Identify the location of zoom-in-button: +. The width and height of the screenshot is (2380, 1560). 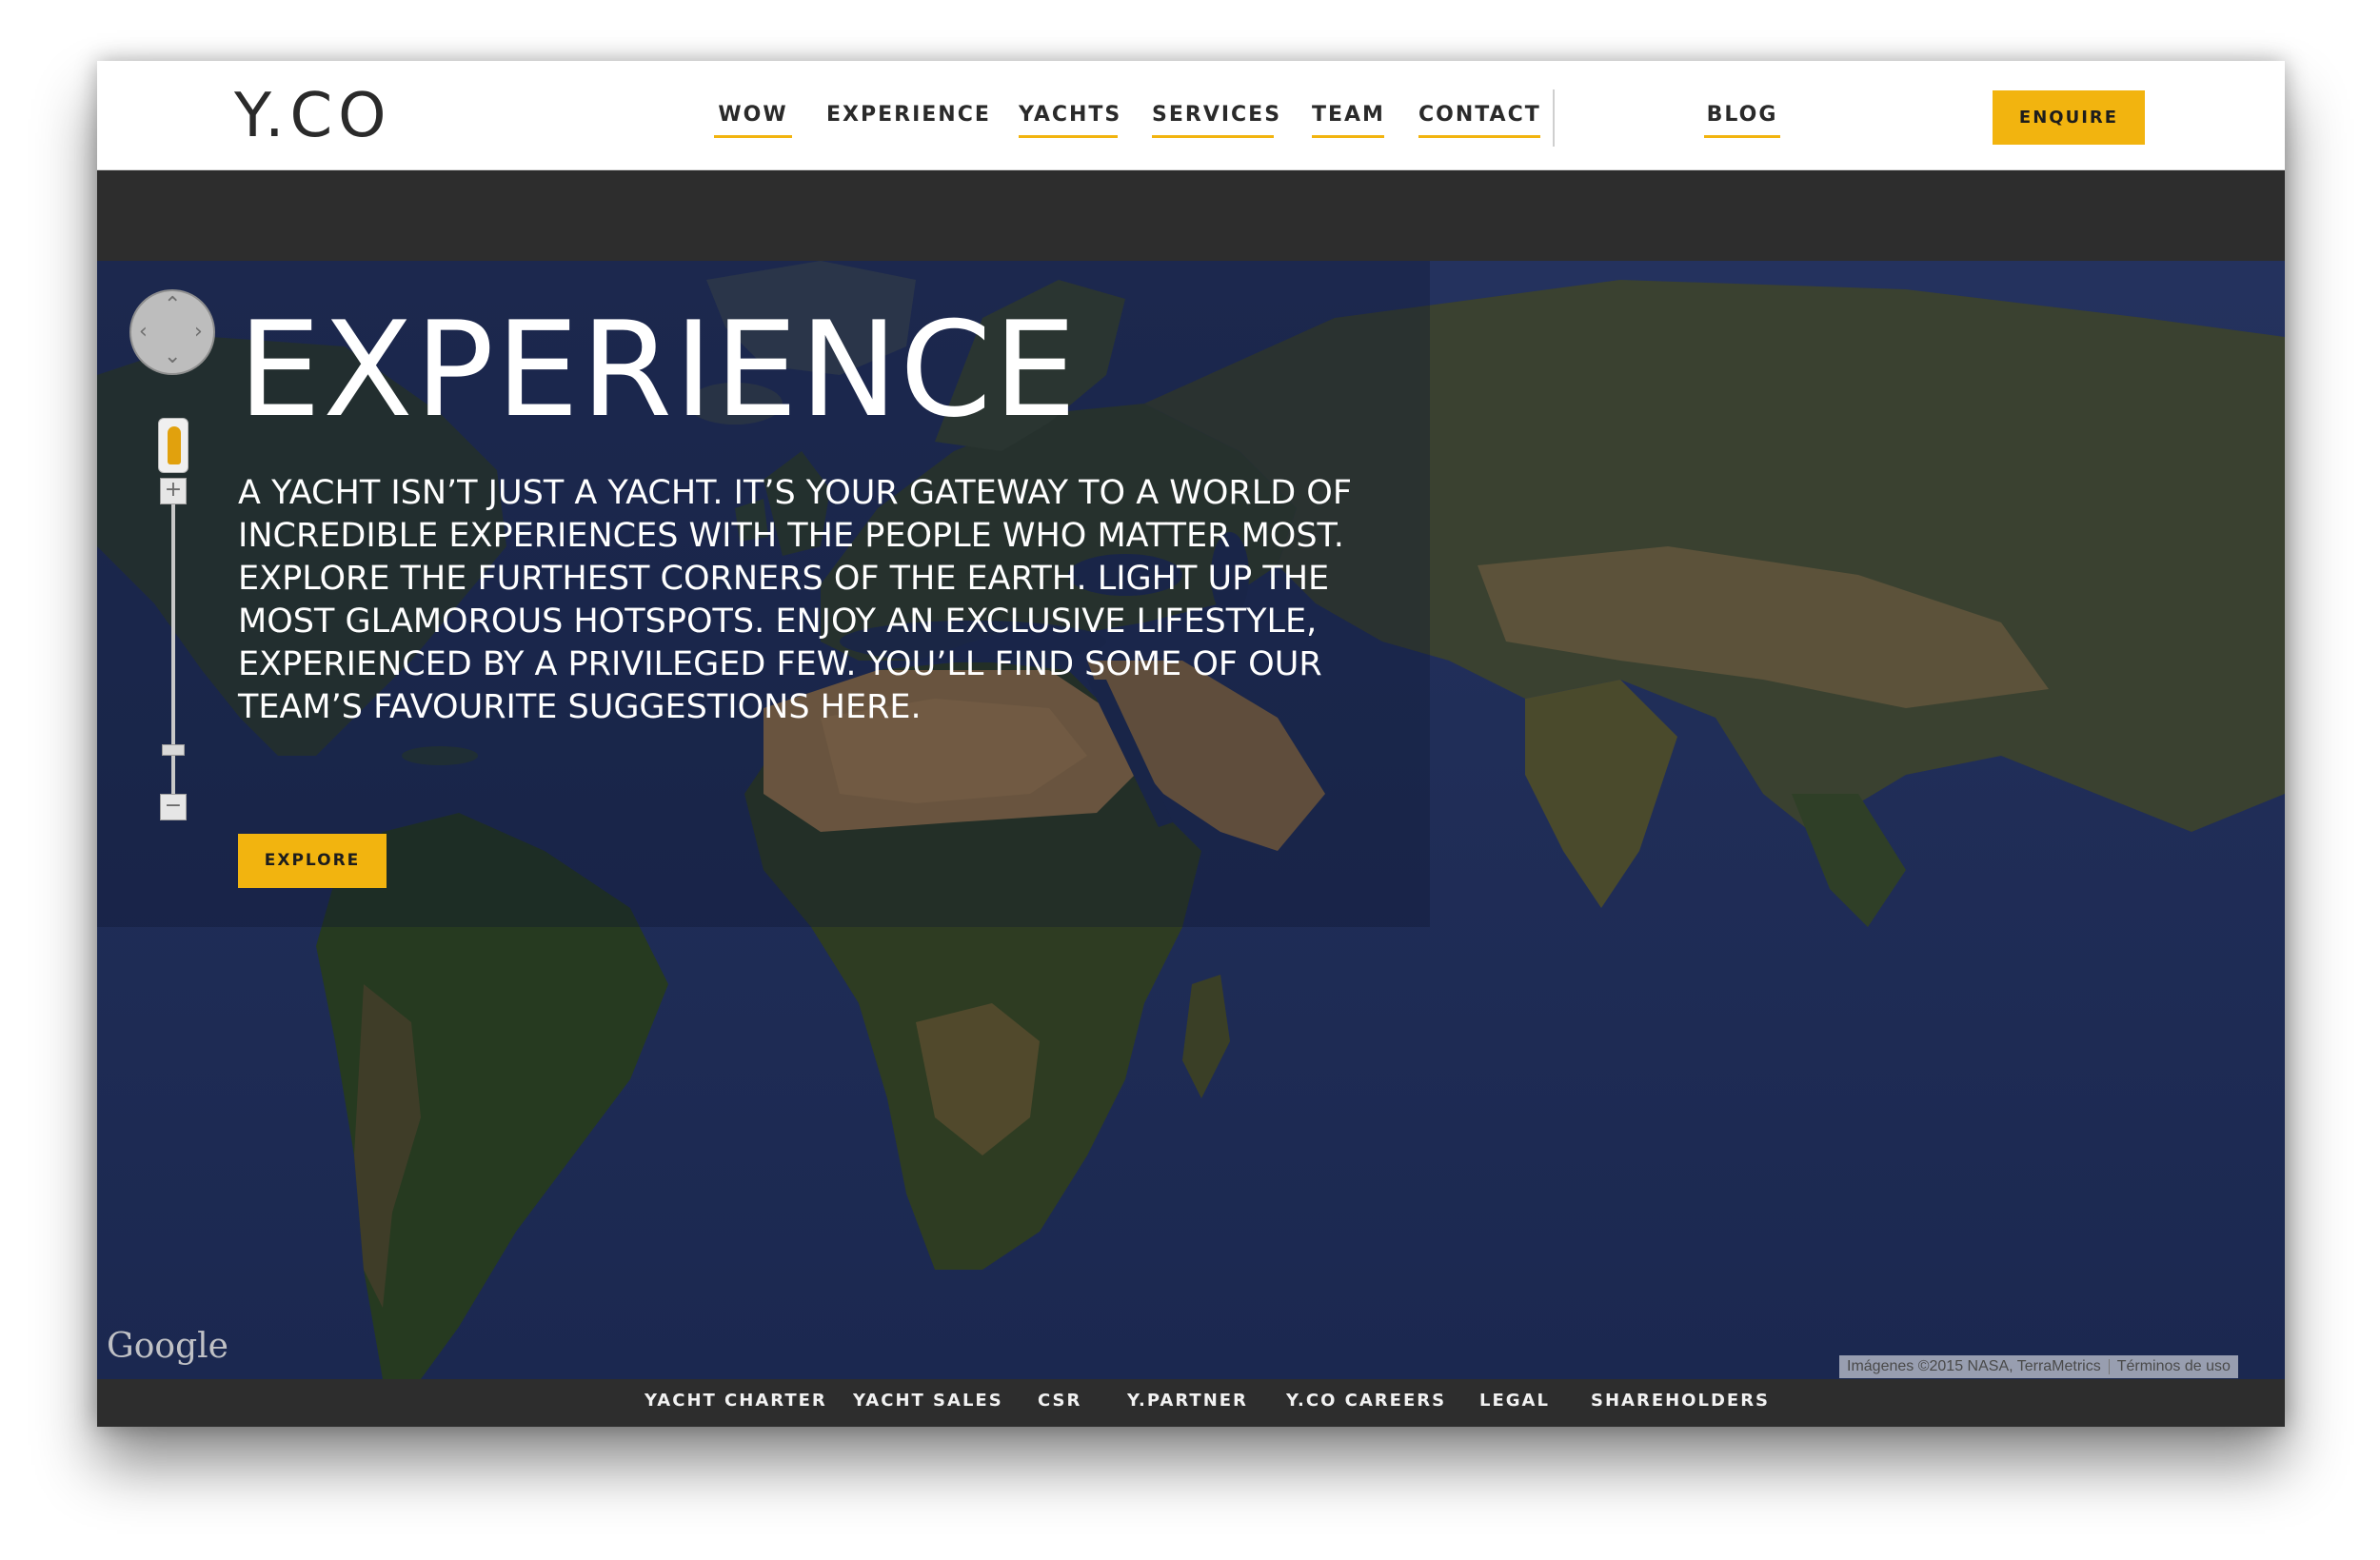
(173, 491).